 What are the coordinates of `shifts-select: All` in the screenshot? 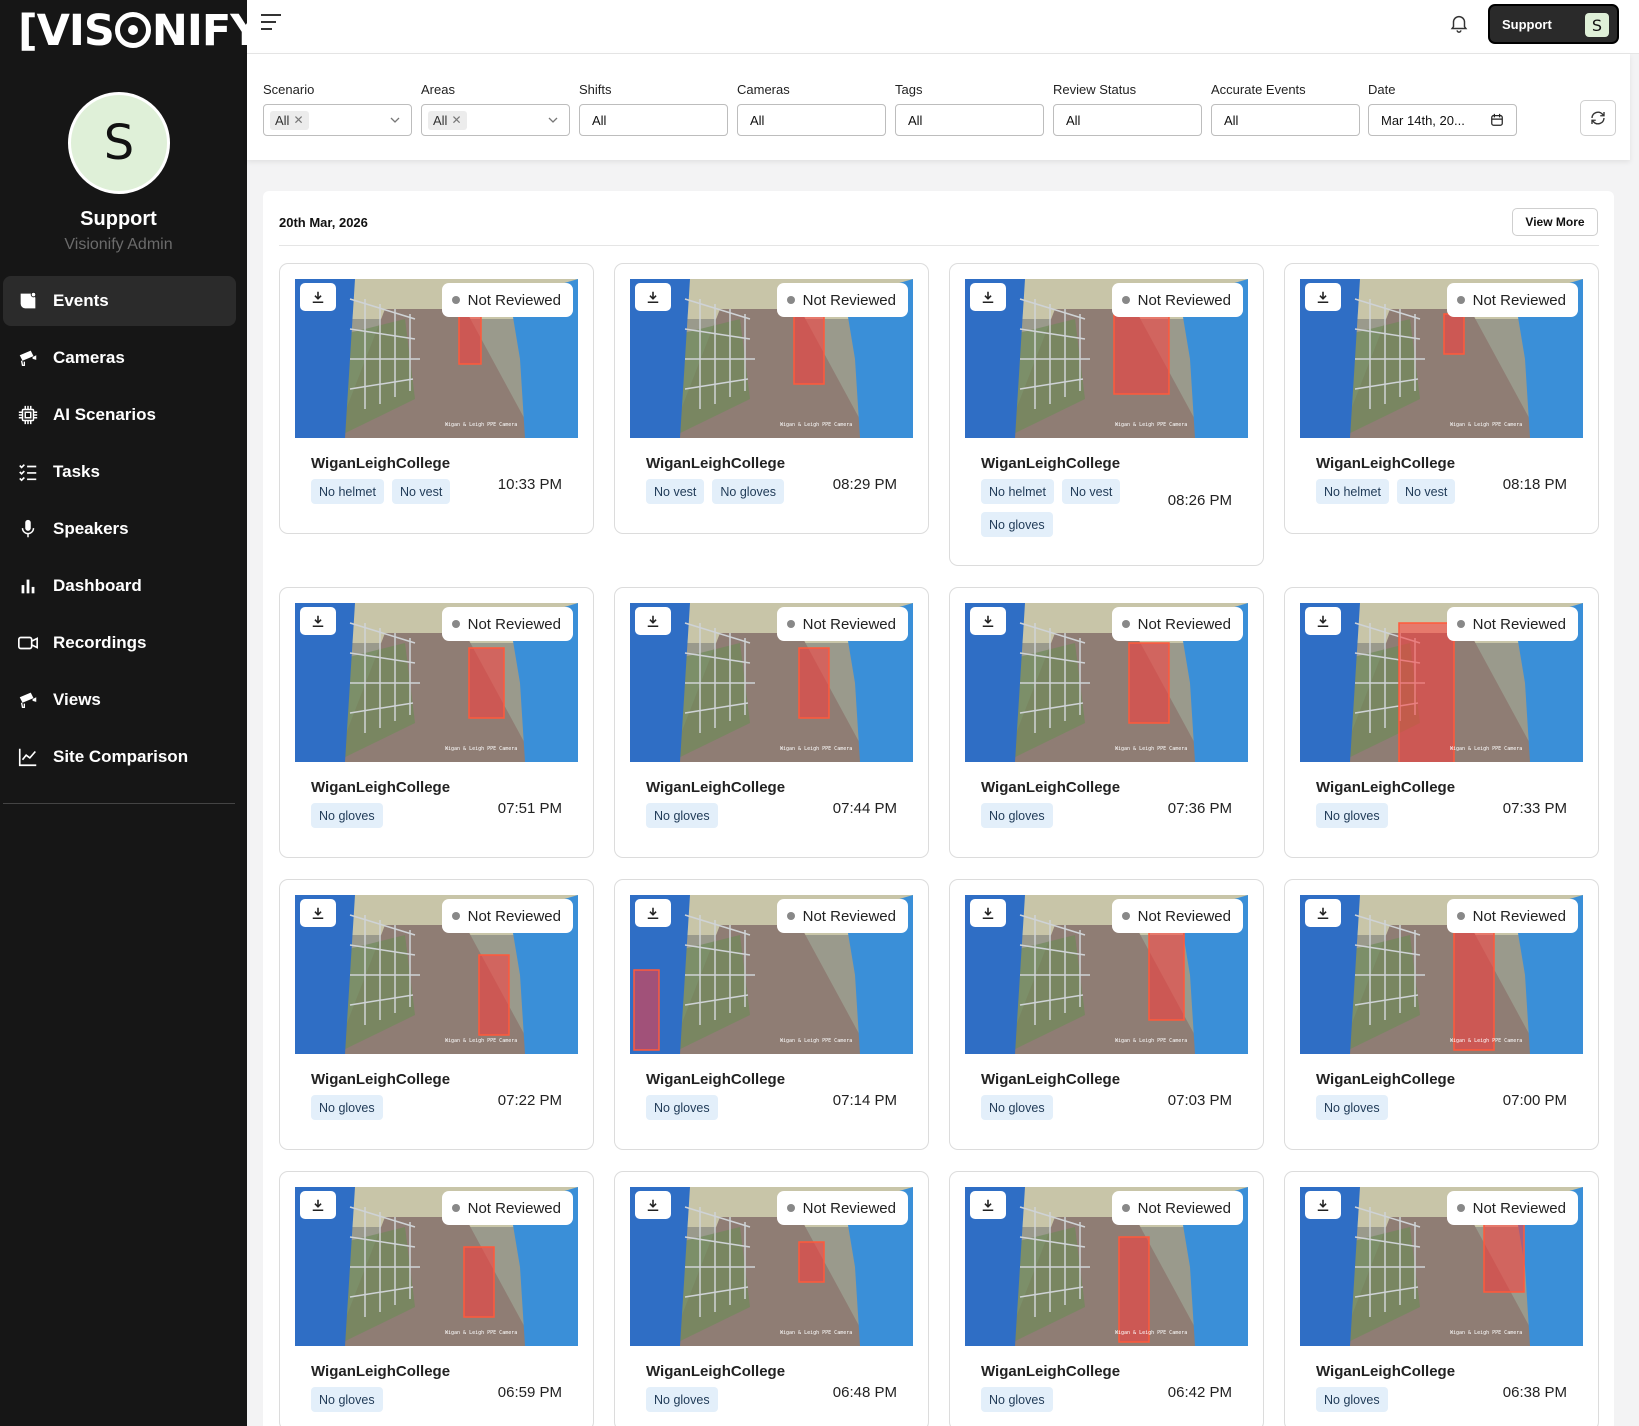 It's located at (653, 120).